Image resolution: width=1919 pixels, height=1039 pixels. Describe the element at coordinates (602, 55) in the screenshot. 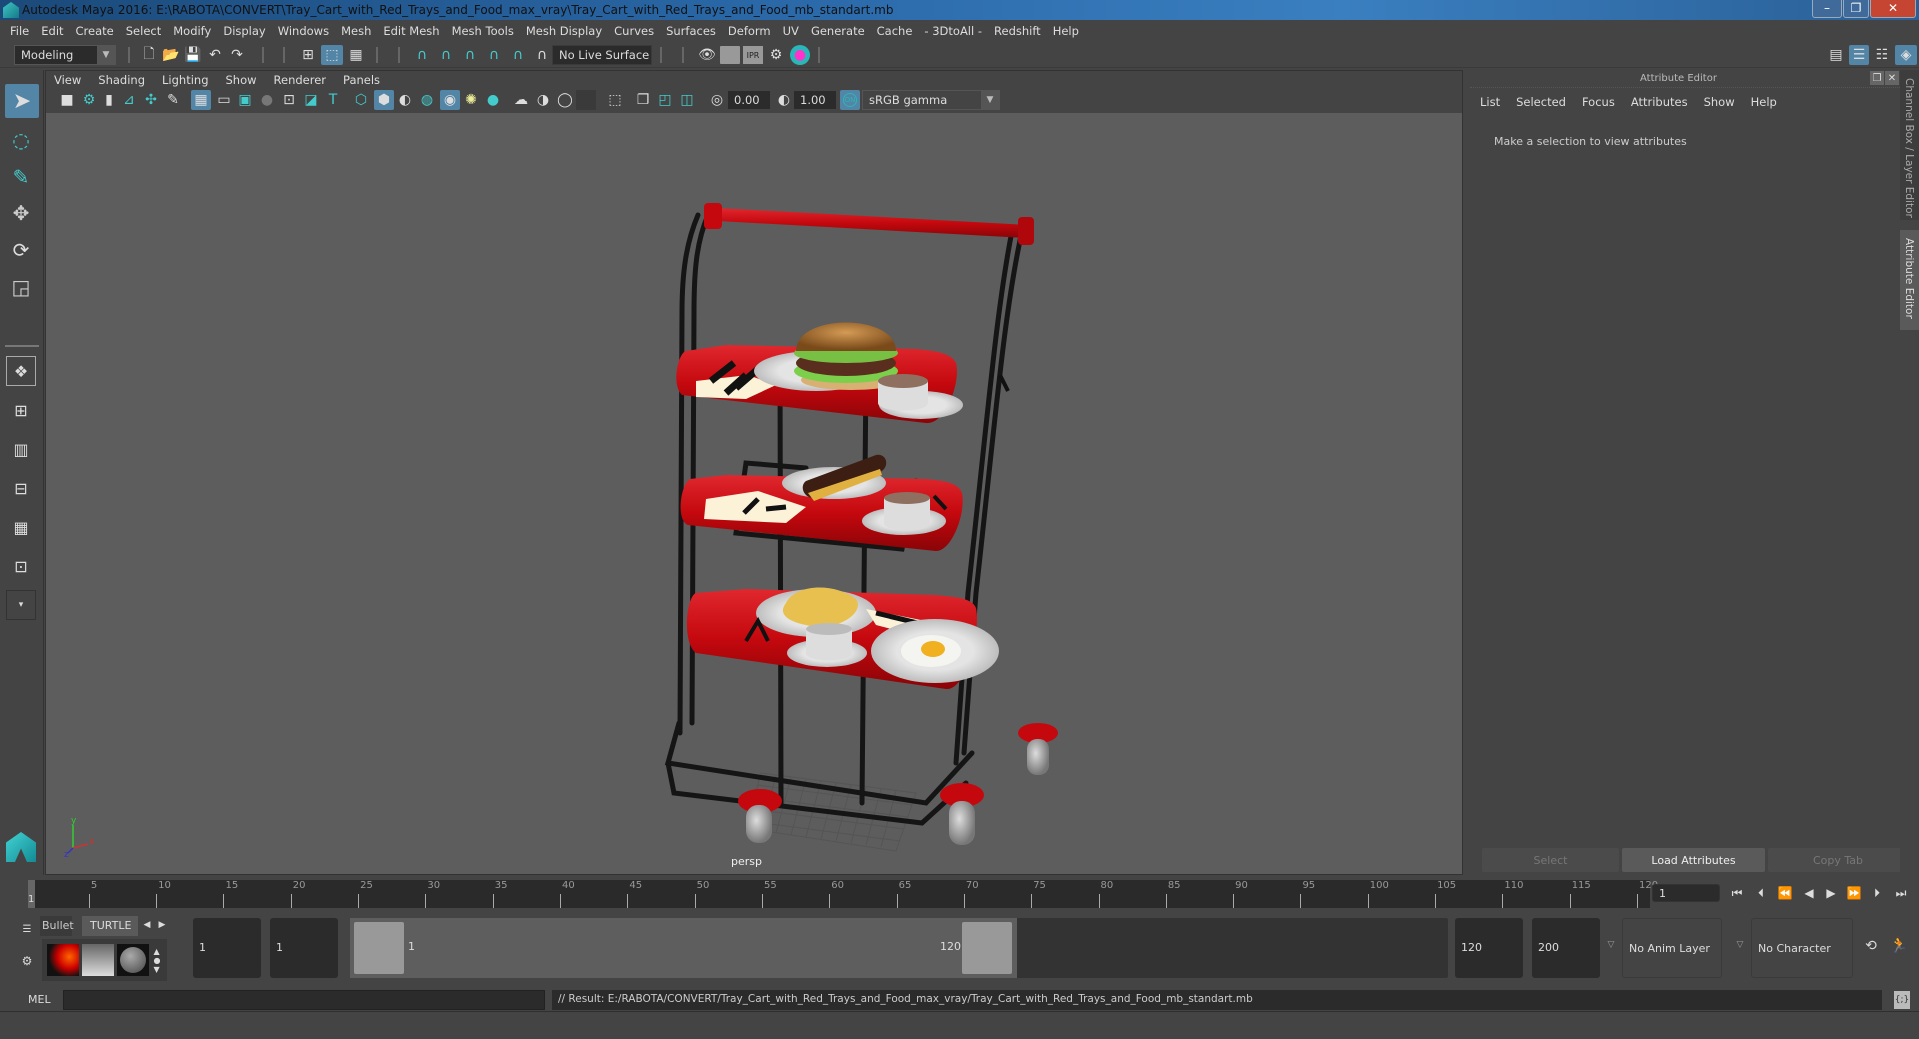

I see `live-surface-field: No Live Surface` at that location.